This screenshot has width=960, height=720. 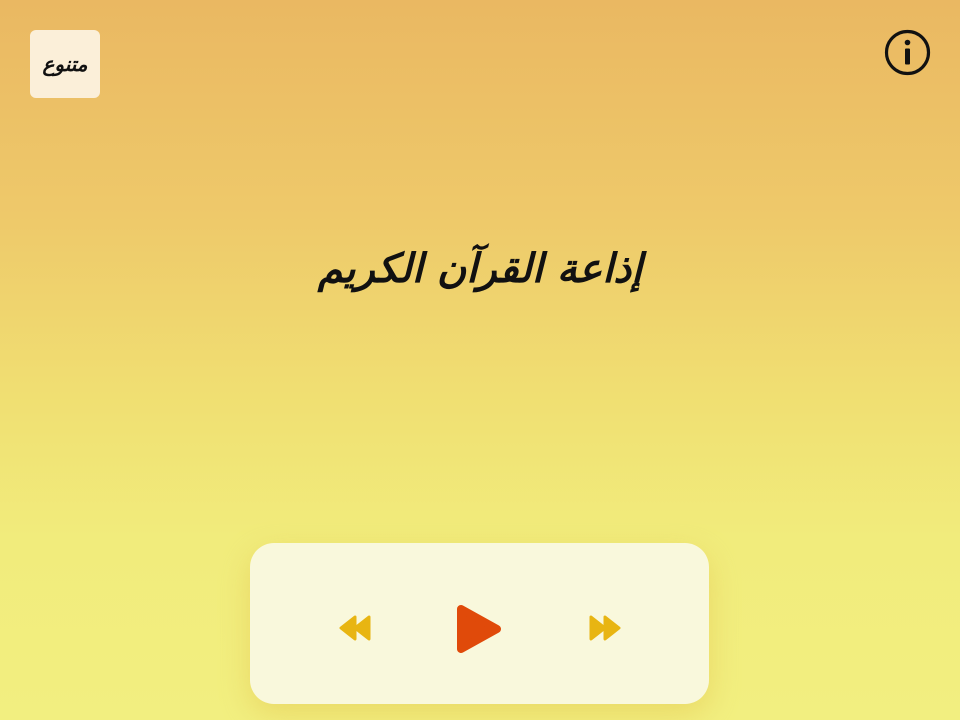 I want to click on station-category-button: متنوع, so click(x=65, y=64).